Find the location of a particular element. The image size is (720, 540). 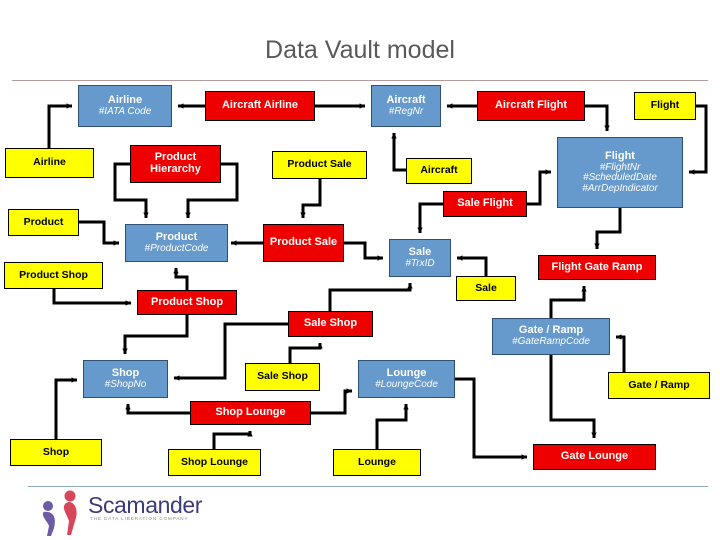

hub-lounge-key-0: #LoungeCode is located at coordinates (406, 384).